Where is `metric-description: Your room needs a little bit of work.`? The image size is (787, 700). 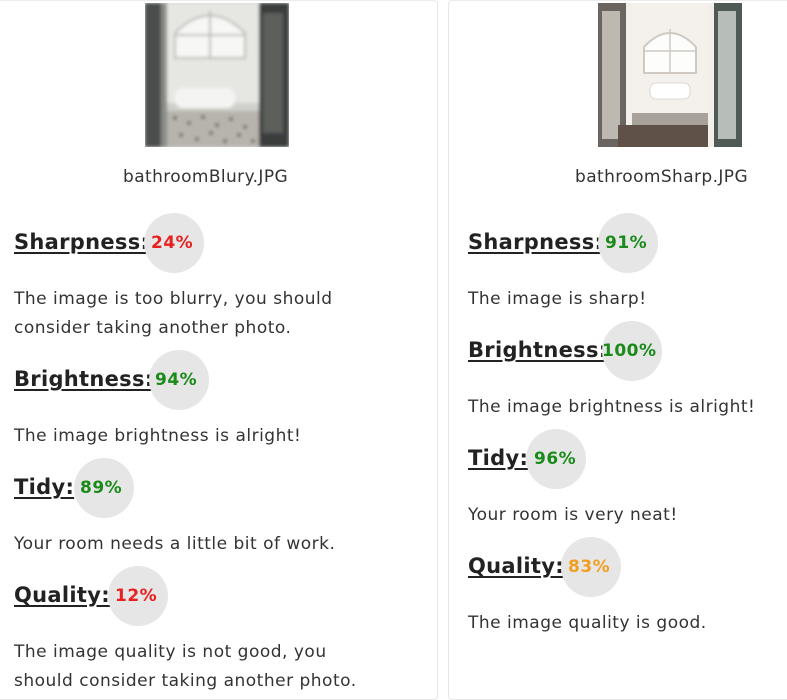 metric-description: Your room needs a little bit of work. is located at coordinates (175, 544).